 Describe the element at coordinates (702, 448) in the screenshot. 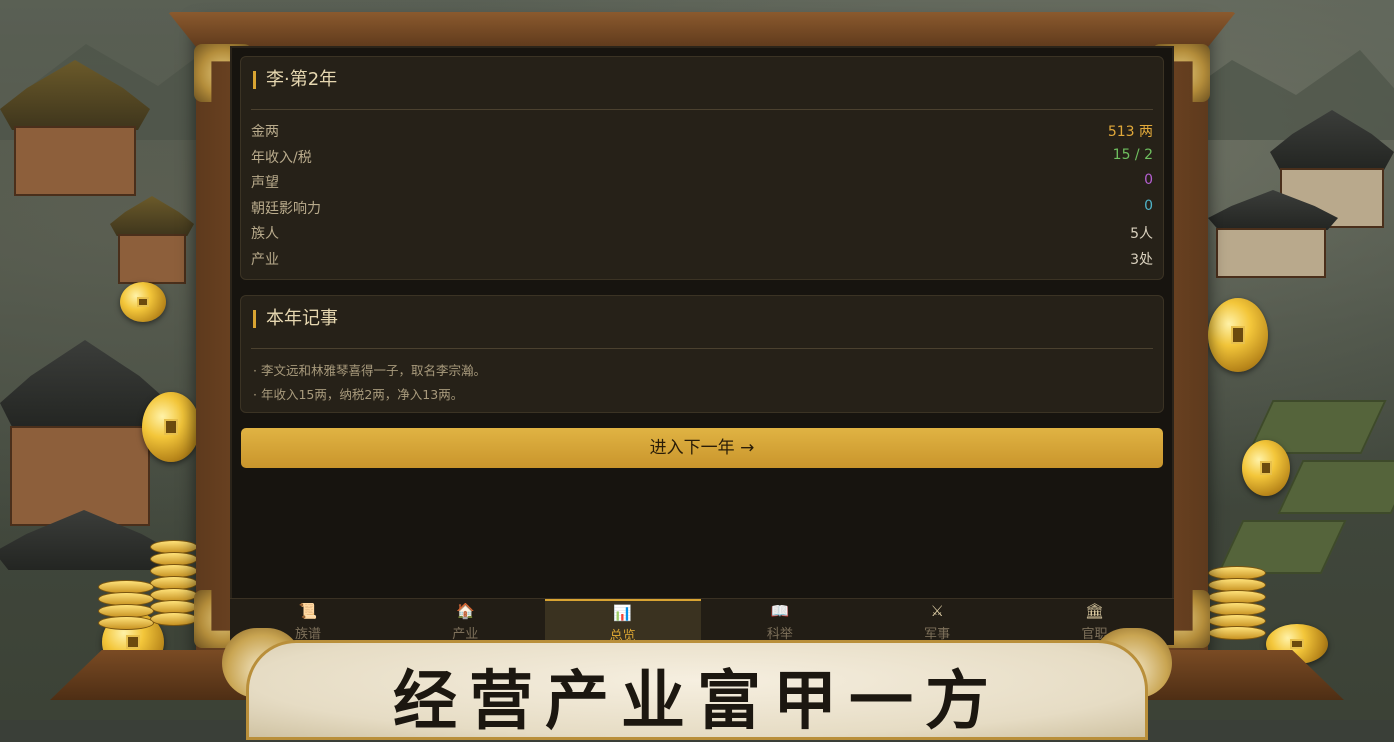

I see `next-year-button: 进入下一年 →` at that location.